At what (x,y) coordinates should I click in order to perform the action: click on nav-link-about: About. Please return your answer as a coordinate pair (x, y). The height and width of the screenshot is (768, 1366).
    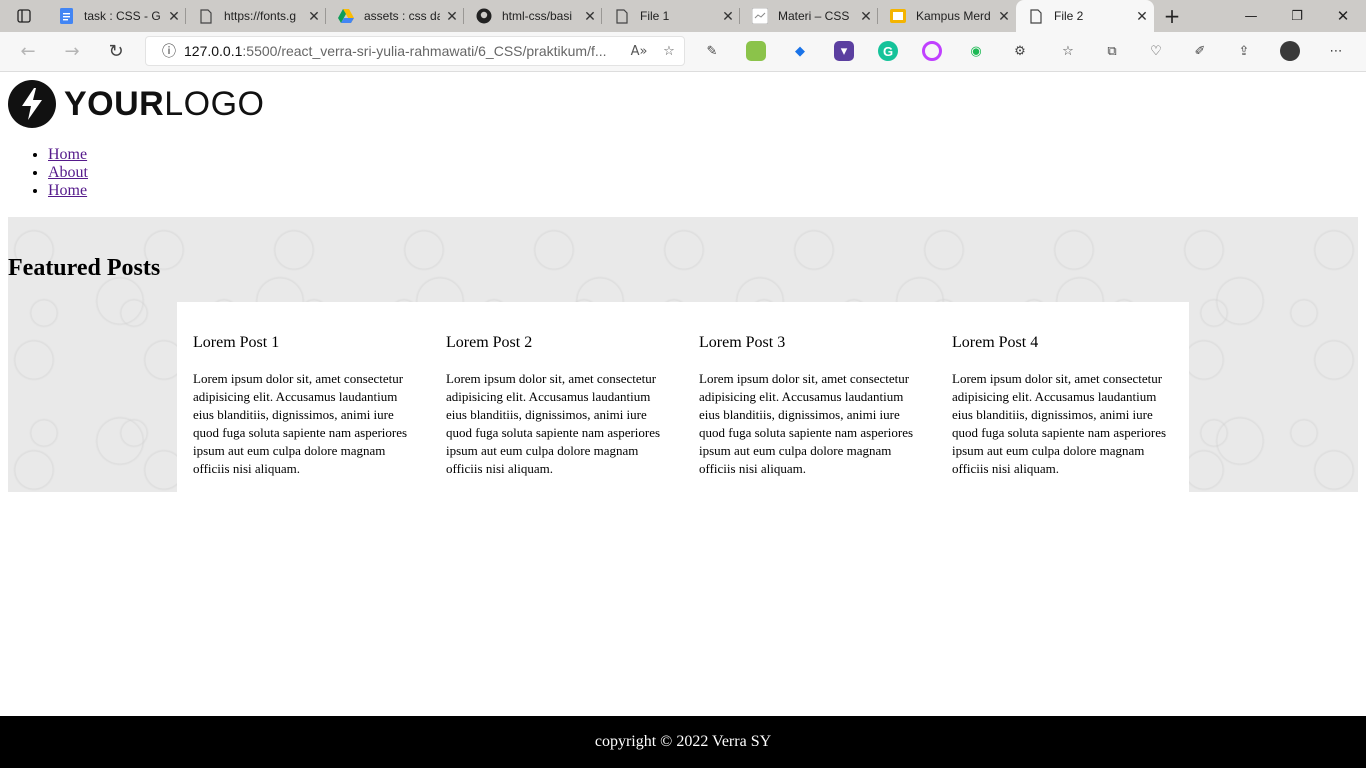
    Looking at the image, I should click on (68, 172).